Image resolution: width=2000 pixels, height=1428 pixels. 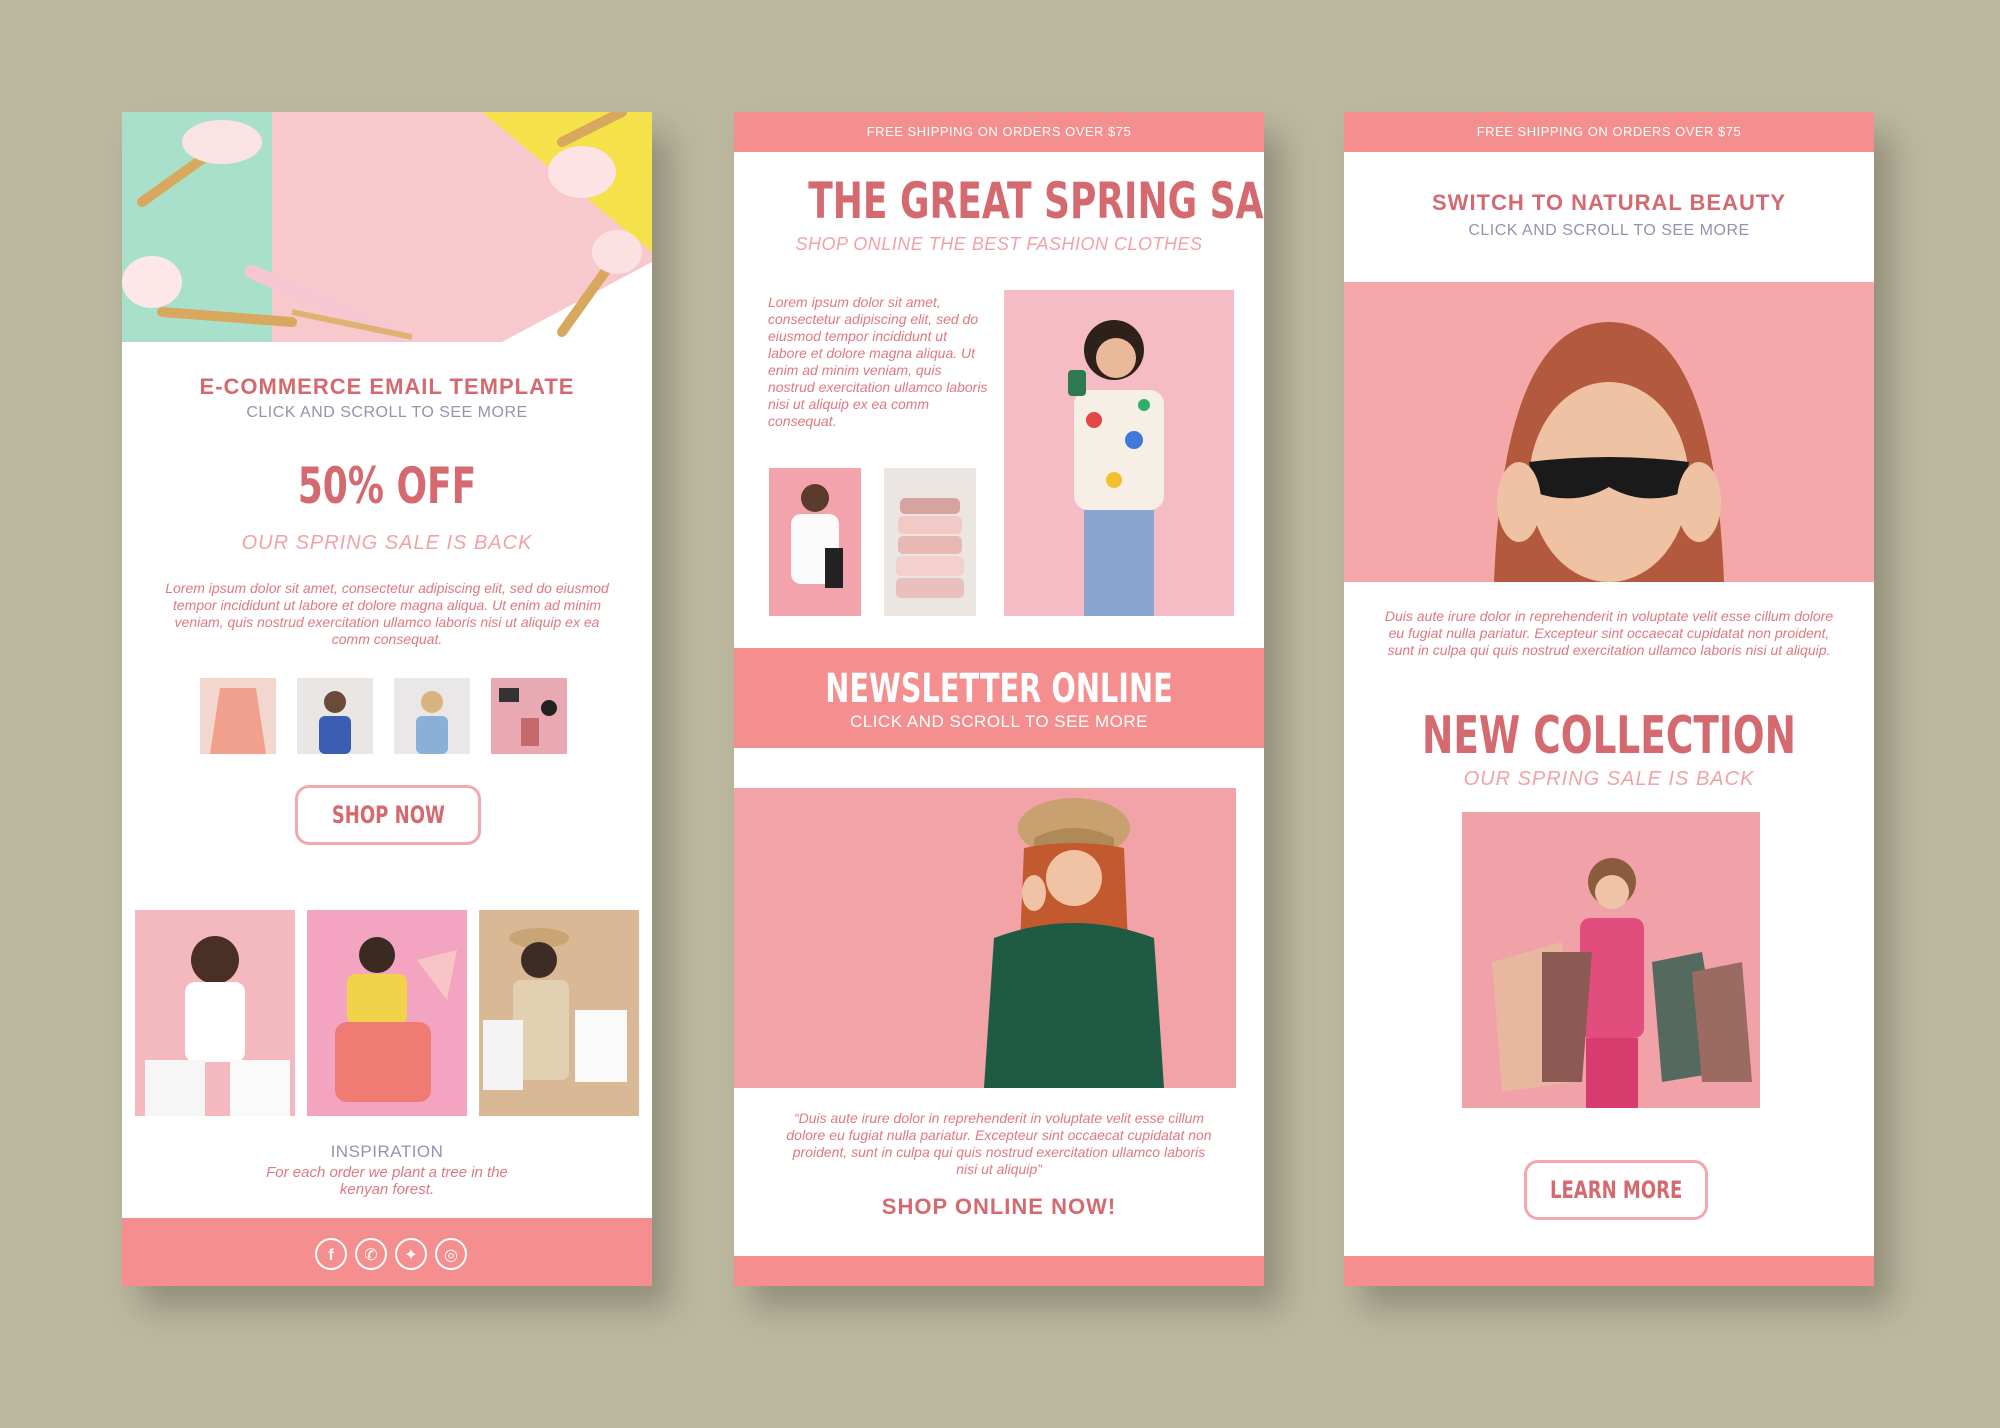 I want to click on product-thumbnail-woman-denim, so click(x=432, y=716).